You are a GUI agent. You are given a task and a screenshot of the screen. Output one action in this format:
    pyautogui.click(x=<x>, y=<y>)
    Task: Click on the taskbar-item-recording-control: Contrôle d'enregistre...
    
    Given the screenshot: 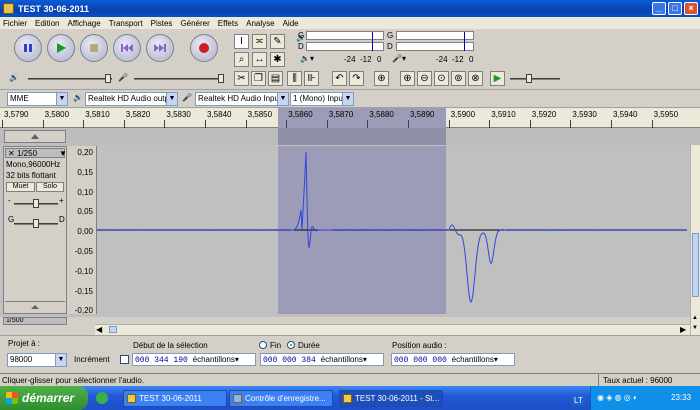 What is the action you would take?
    pyautogui.click(x=281, y=398)
    